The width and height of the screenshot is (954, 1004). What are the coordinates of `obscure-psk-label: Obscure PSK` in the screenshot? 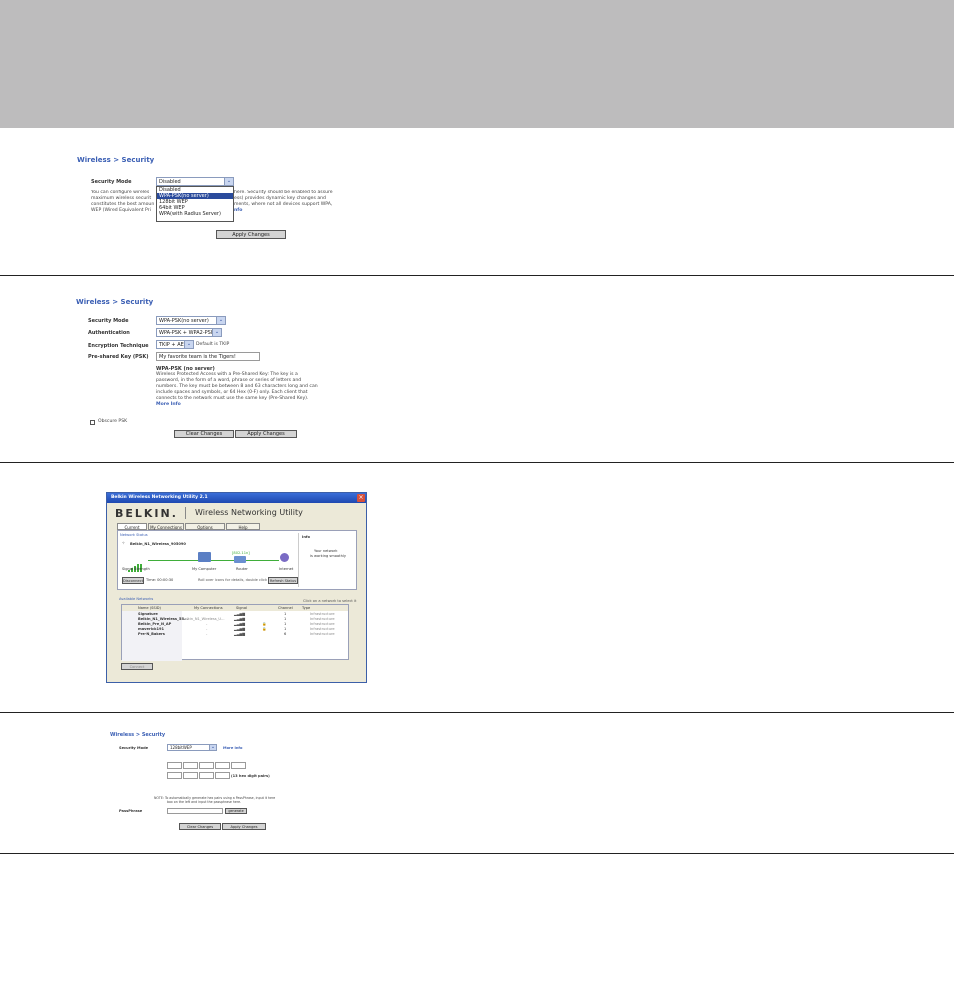 It's located at (113, 421).